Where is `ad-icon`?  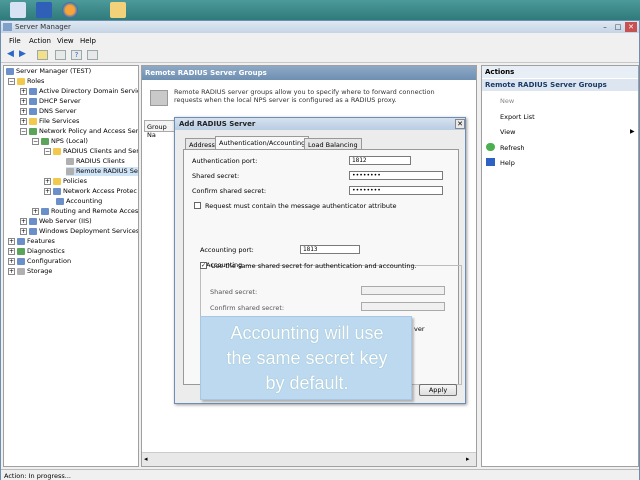 ad-icon is located at coordinates (33, 91).